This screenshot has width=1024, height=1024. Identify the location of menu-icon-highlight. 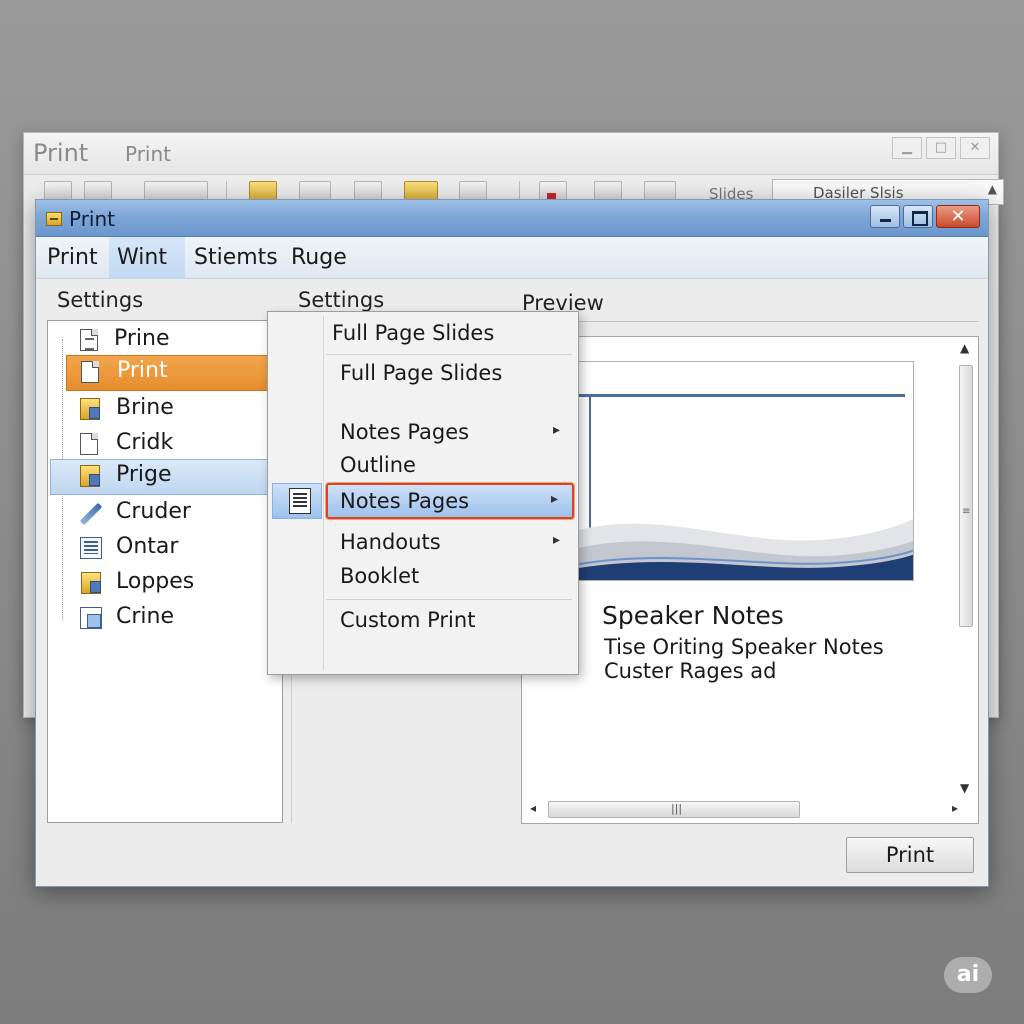
(297, 501).